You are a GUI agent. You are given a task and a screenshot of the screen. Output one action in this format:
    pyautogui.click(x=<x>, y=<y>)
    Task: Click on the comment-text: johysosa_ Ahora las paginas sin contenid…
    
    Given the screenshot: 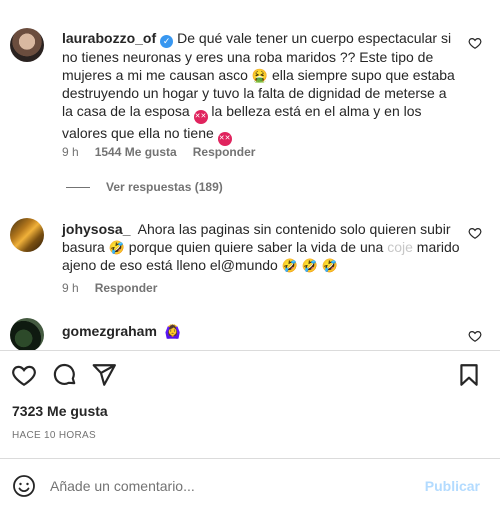 What is the action you would take?
    pyautogui.click(x=261, y=247)
    